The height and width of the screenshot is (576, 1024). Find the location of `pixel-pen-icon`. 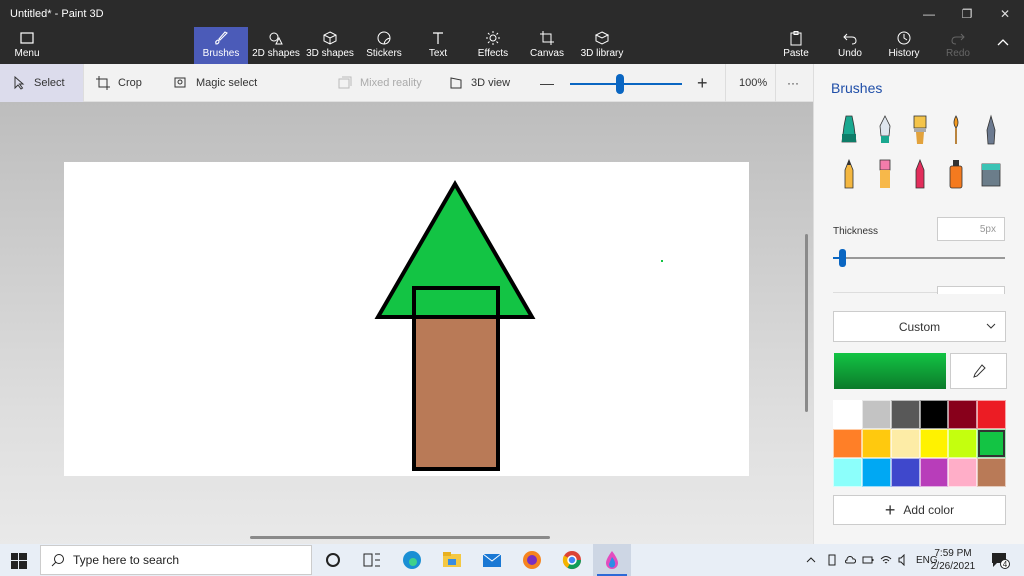

pixel-pen-icon is located at coordinates (991, 130).